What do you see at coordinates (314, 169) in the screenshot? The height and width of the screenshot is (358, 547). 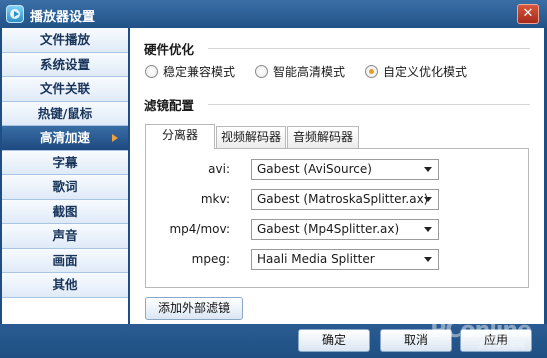 I see `select-value: Gabest (AviSource)` at bounding box center [314, 169].